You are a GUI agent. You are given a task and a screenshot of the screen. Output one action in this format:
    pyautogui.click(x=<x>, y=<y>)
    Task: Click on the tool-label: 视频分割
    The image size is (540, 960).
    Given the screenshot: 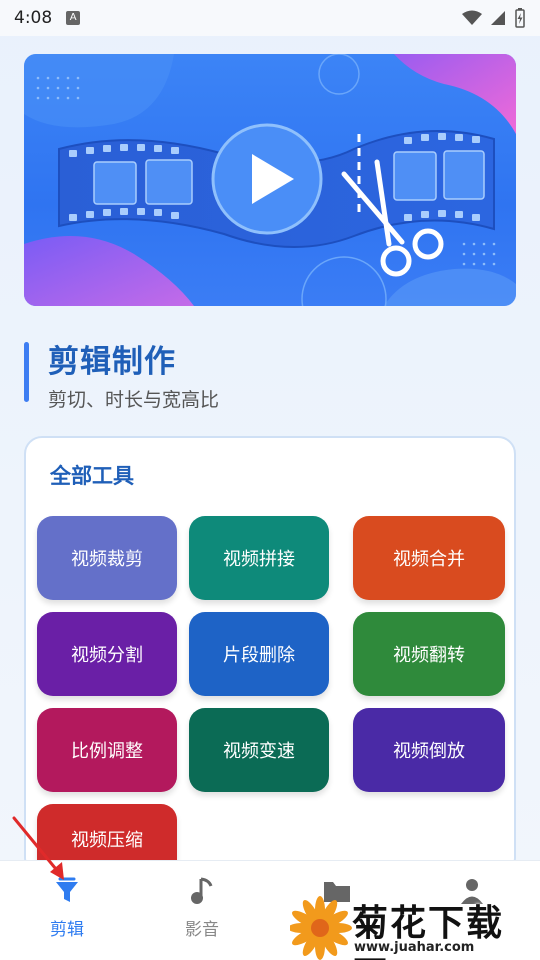 What is the action you would take?
    pyautogui.click(x=107, y=655)
    